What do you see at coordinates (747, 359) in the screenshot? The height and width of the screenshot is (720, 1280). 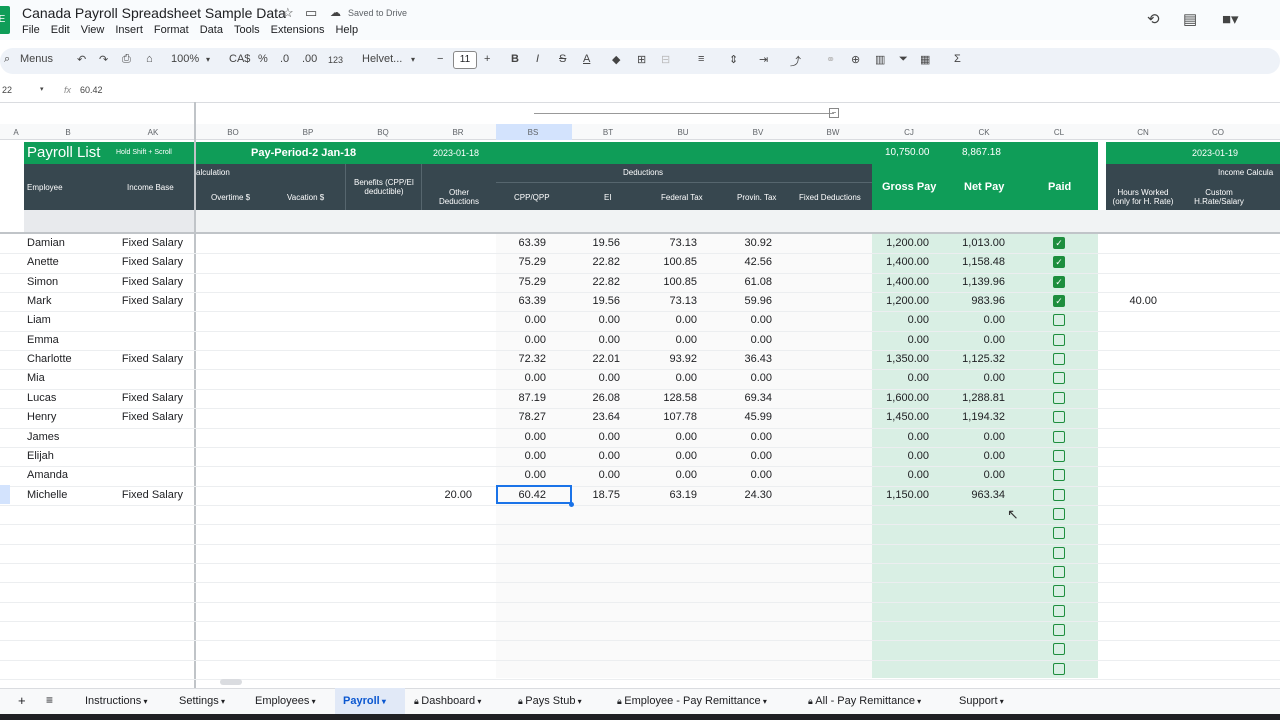 I see `provincial-tax-value: 36.43` at bounding box center [747, 359].